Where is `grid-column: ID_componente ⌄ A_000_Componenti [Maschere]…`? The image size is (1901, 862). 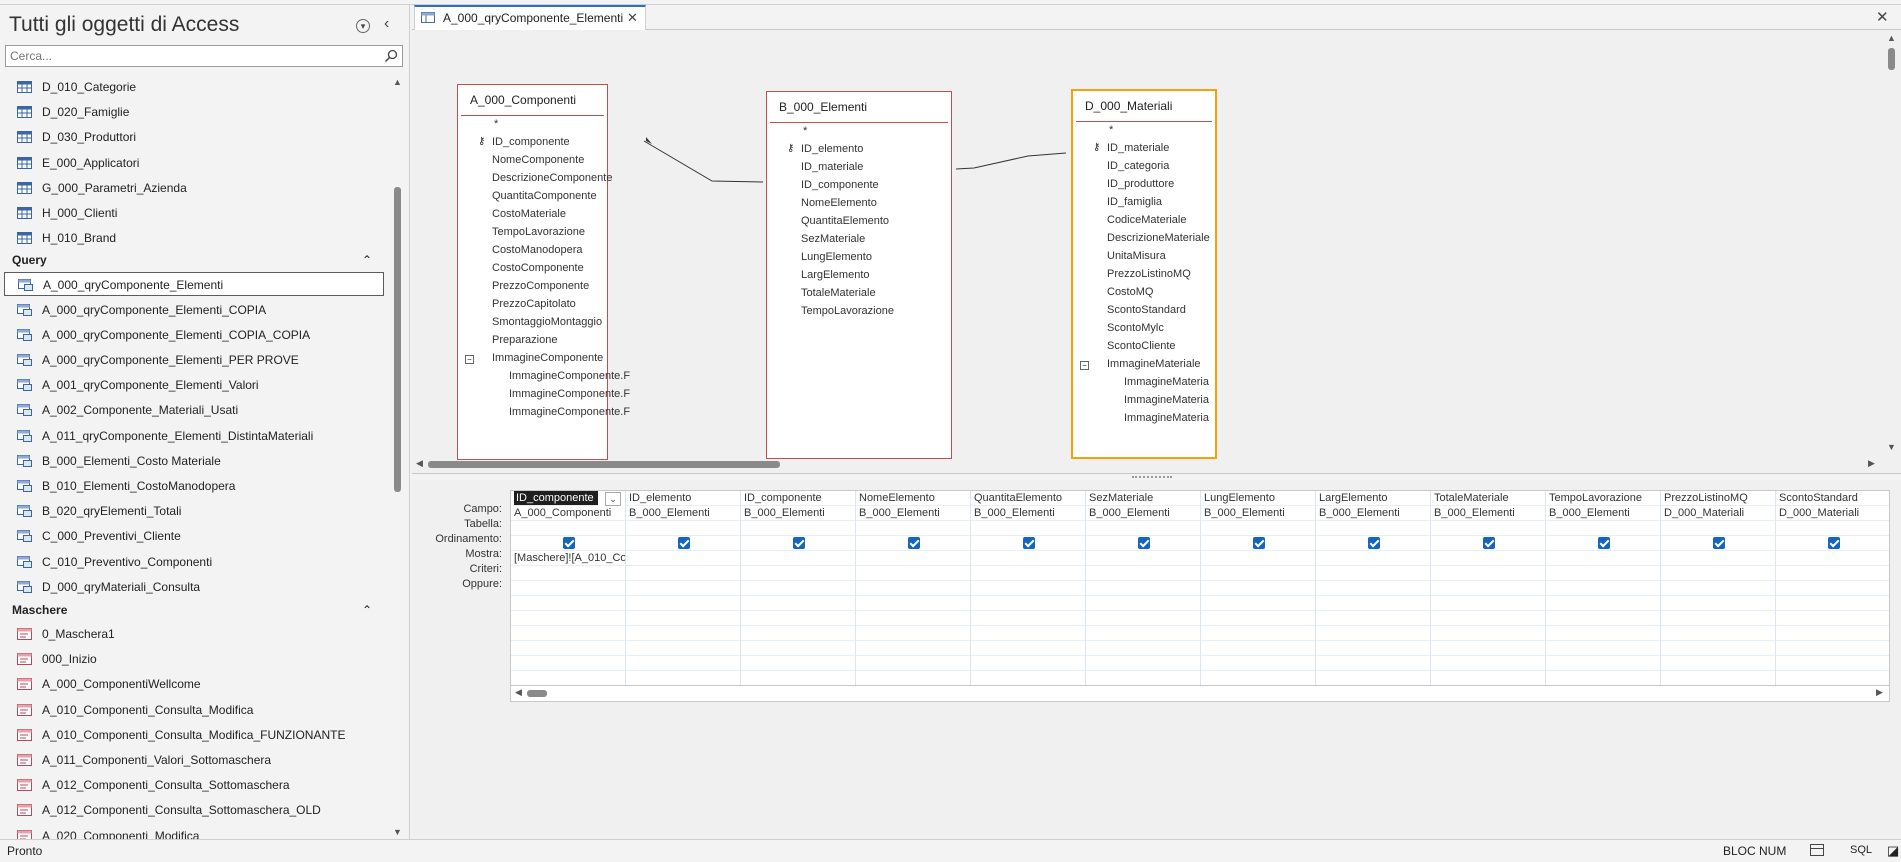 grid-column: ID_componente ⌄ A_000_Componenti [Maschere]… is located at coordinates (568, 588).